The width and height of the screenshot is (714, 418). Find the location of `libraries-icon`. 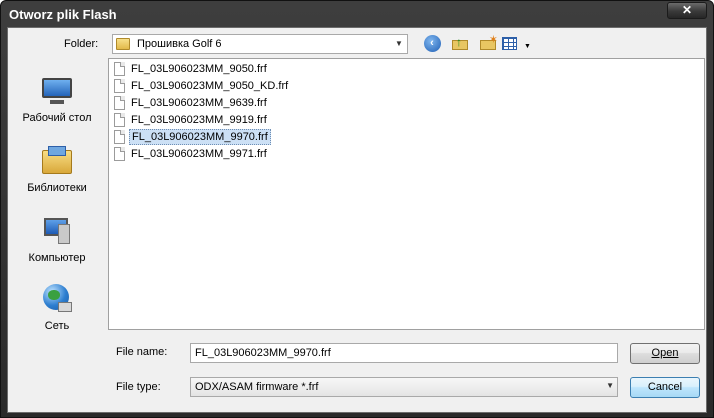

libraries-icon is located at coordinates (57, 161).